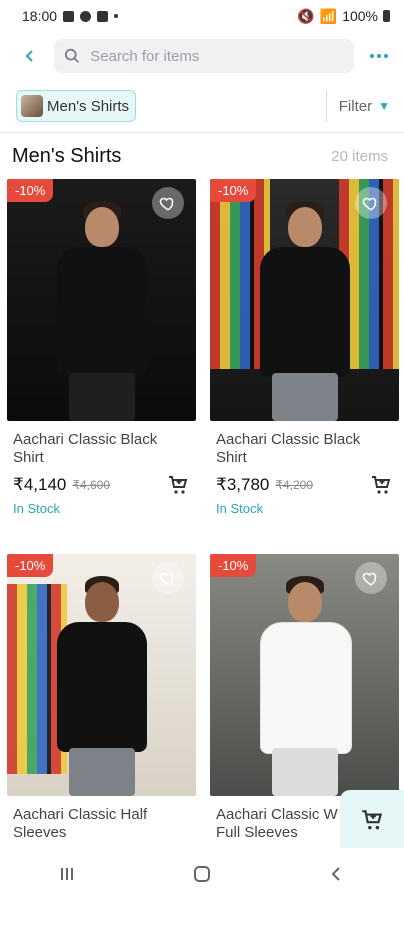 The image size is (404, 929). I want to click on home-icon, so click(202, 874).